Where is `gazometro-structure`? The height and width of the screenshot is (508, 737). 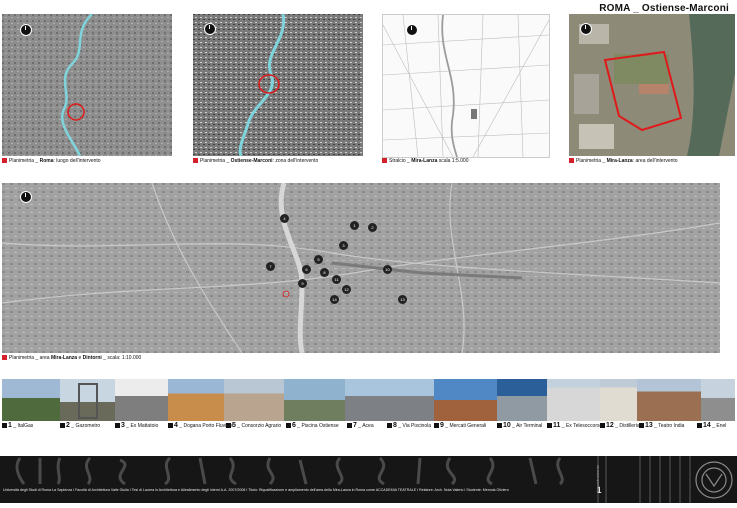 gazometro-structure is located at coordinates (88, 401).